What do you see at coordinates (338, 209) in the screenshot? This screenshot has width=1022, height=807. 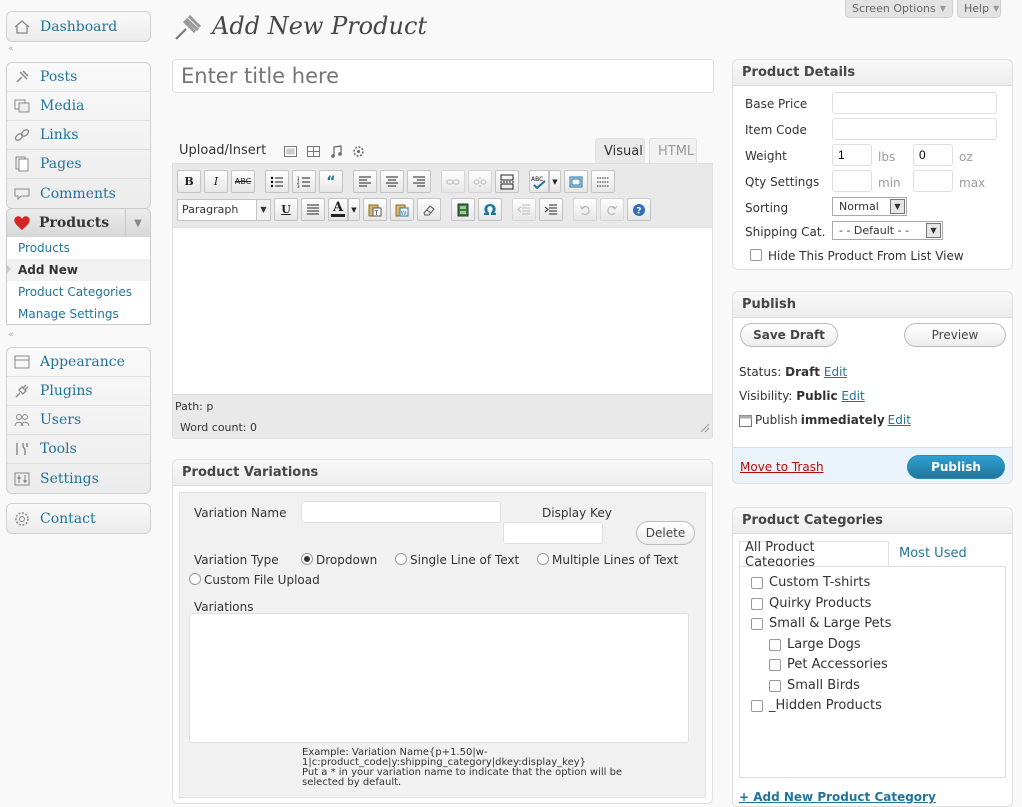 I see `text-color-button: A` at bounding box center [338, 209].